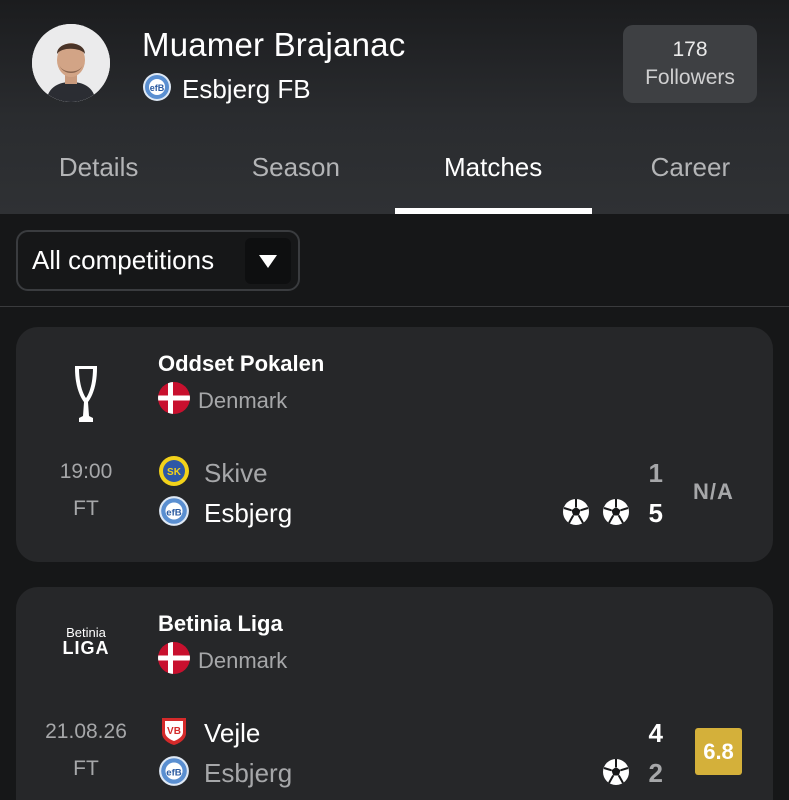 The image size is (789, 800). I want to click on team-name: Skive, so click(236, 473).